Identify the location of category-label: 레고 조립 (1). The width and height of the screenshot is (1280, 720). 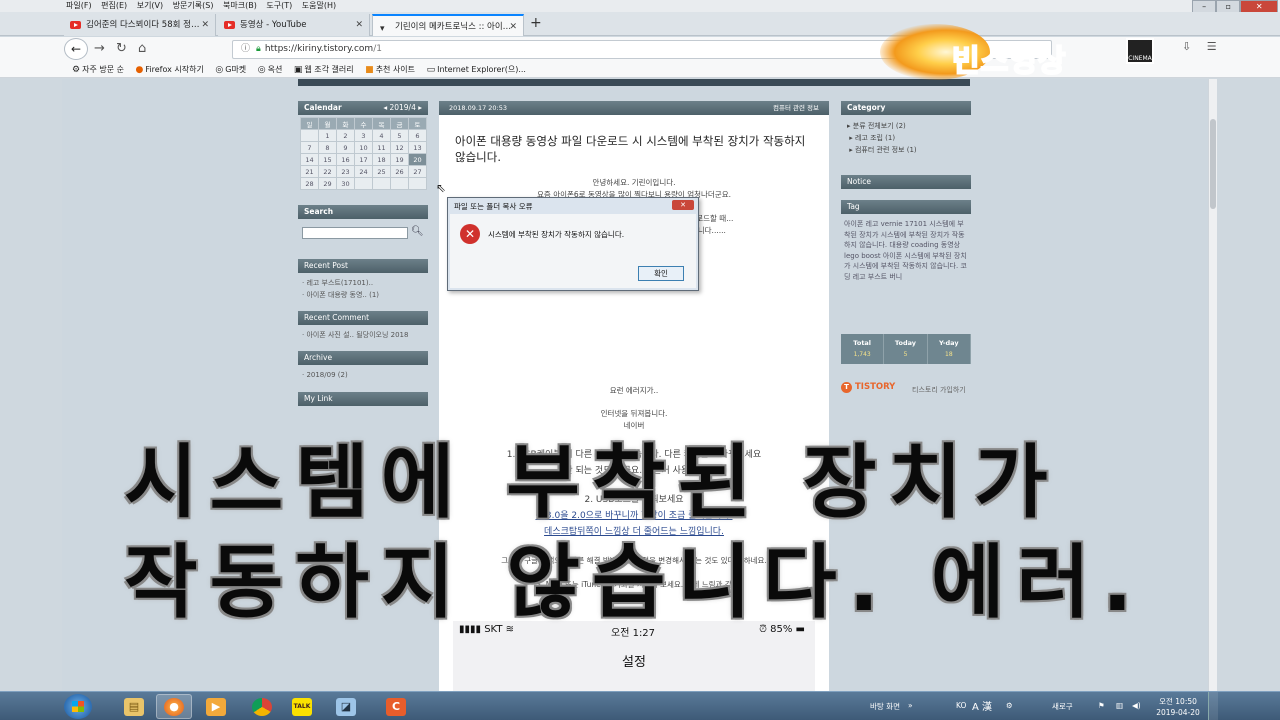
(875, 138).